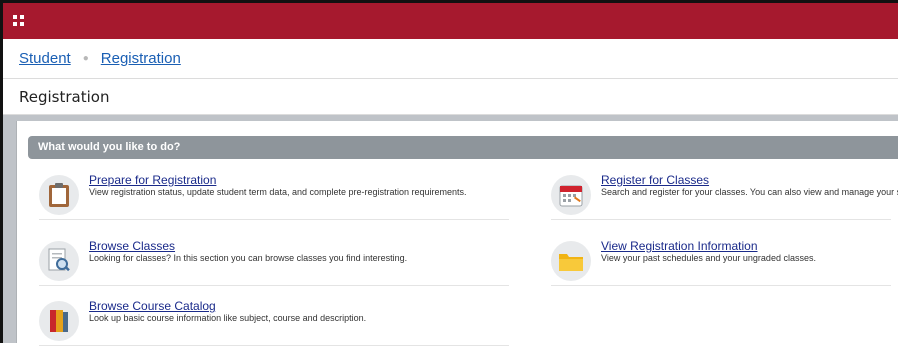  I want to click on book-icon, so click(59, 321).